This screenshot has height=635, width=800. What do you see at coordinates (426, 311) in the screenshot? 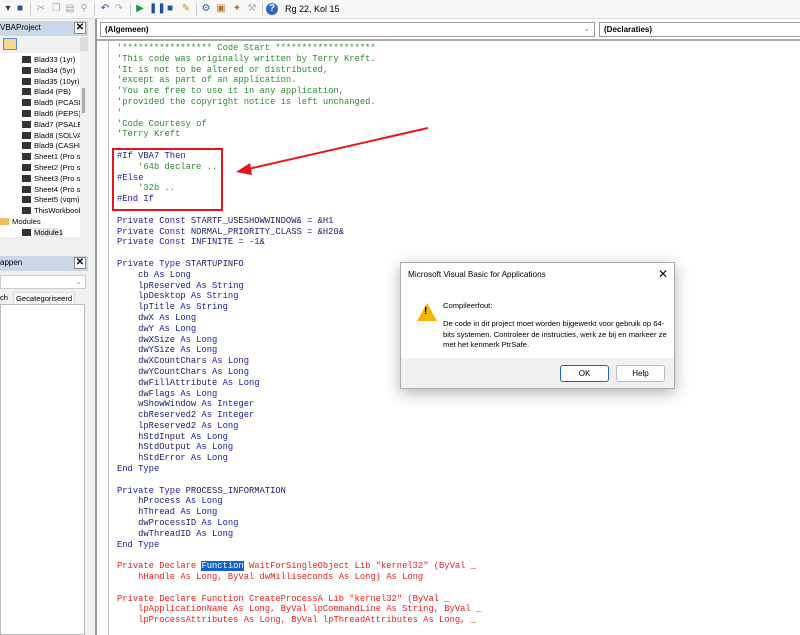
I see `warning-icon-mark: !` at bounding box center [426, 311].